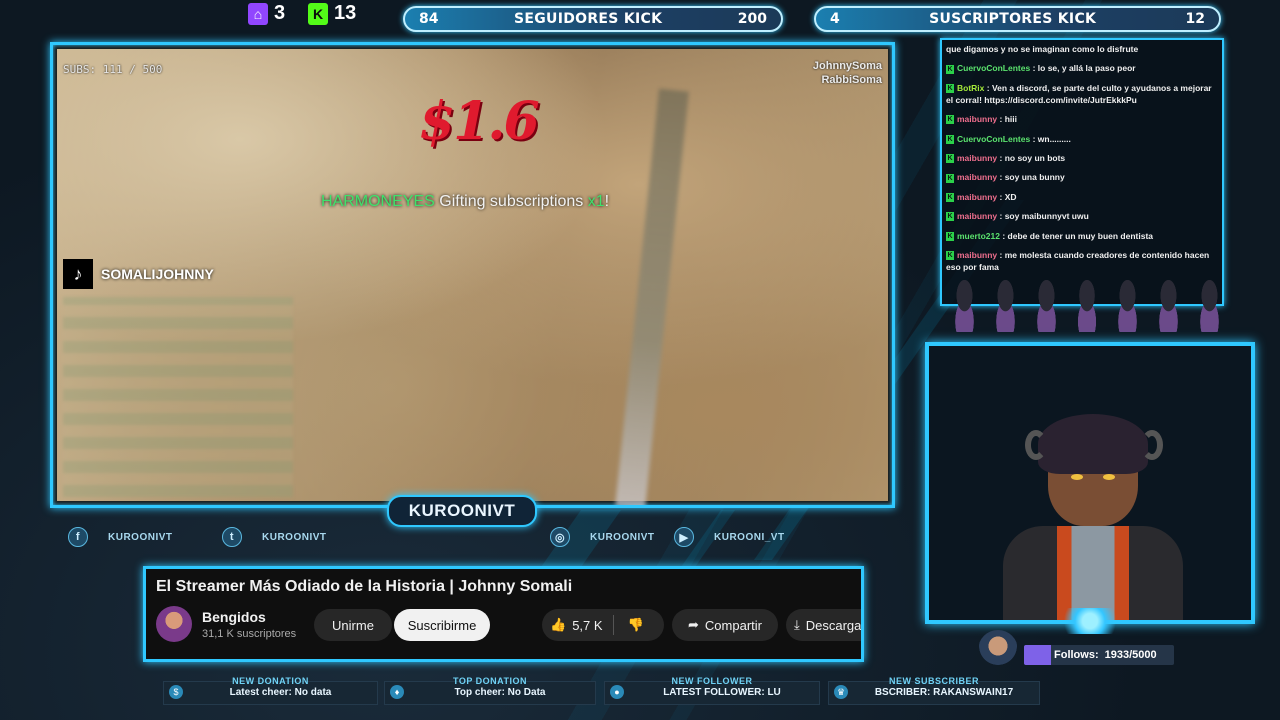 The height and width of the screenshot is (720, 1280). I want to click on chat-message: Kmaibunny : no soy un bots, so click(1082, 158).